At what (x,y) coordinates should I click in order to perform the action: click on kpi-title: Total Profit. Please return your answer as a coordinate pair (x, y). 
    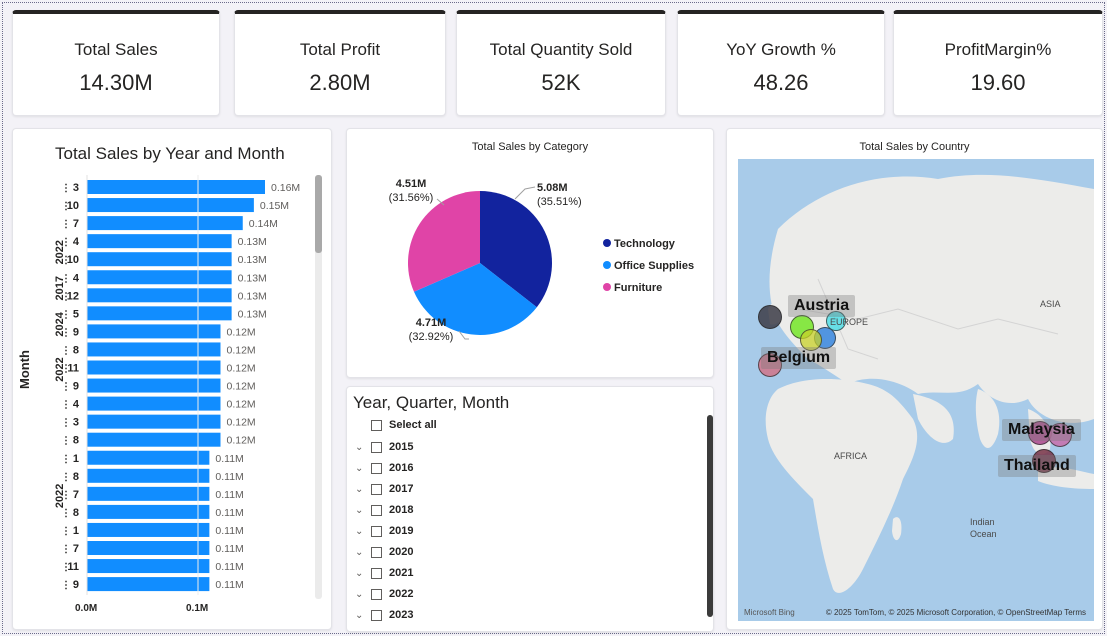
    Looking at the image, I should click on (340, 49).